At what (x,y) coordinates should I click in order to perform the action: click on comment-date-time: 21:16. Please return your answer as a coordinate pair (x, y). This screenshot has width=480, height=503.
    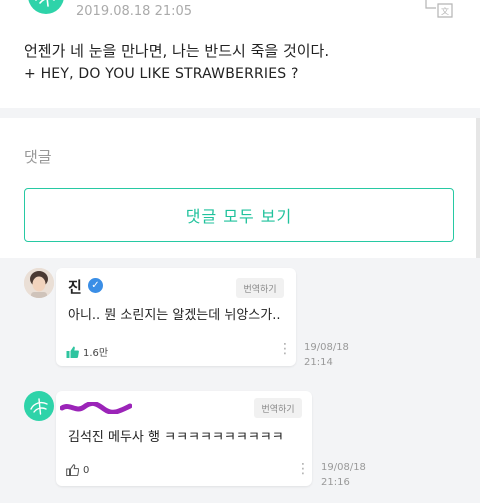
    Looking at the image, I should click on (335, 482).